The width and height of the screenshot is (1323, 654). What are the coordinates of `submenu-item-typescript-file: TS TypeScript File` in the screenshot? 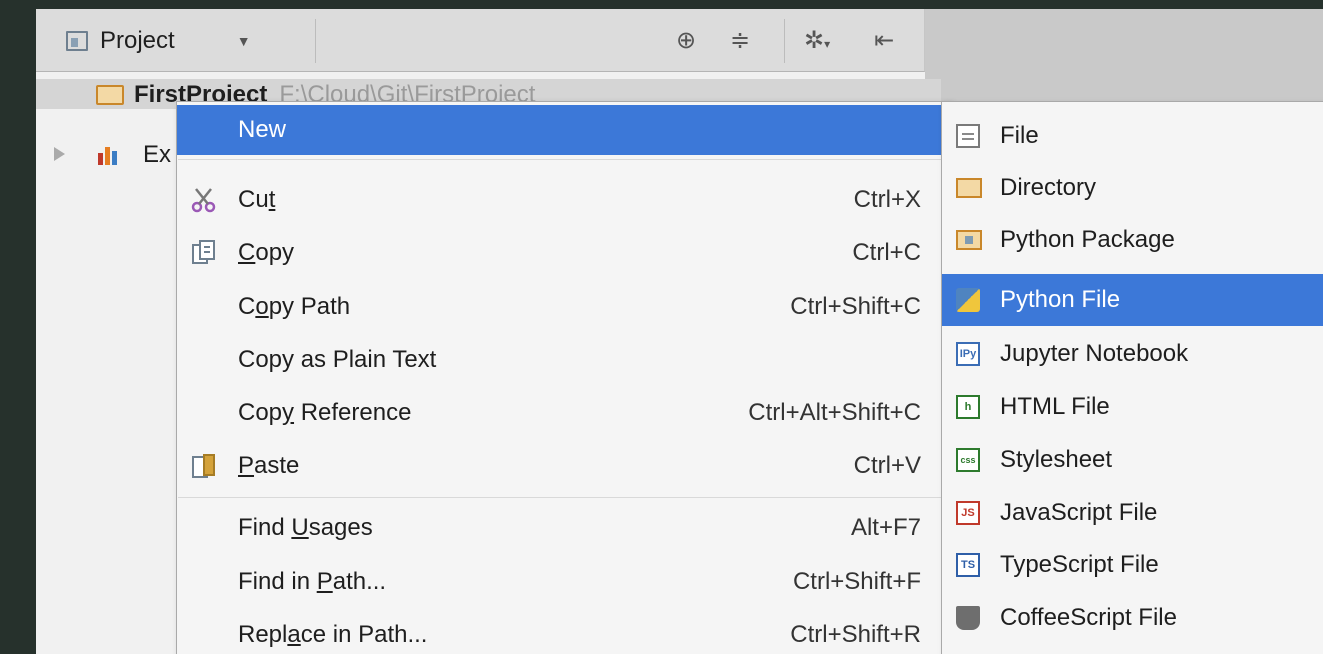 It's located at (1132, 565).